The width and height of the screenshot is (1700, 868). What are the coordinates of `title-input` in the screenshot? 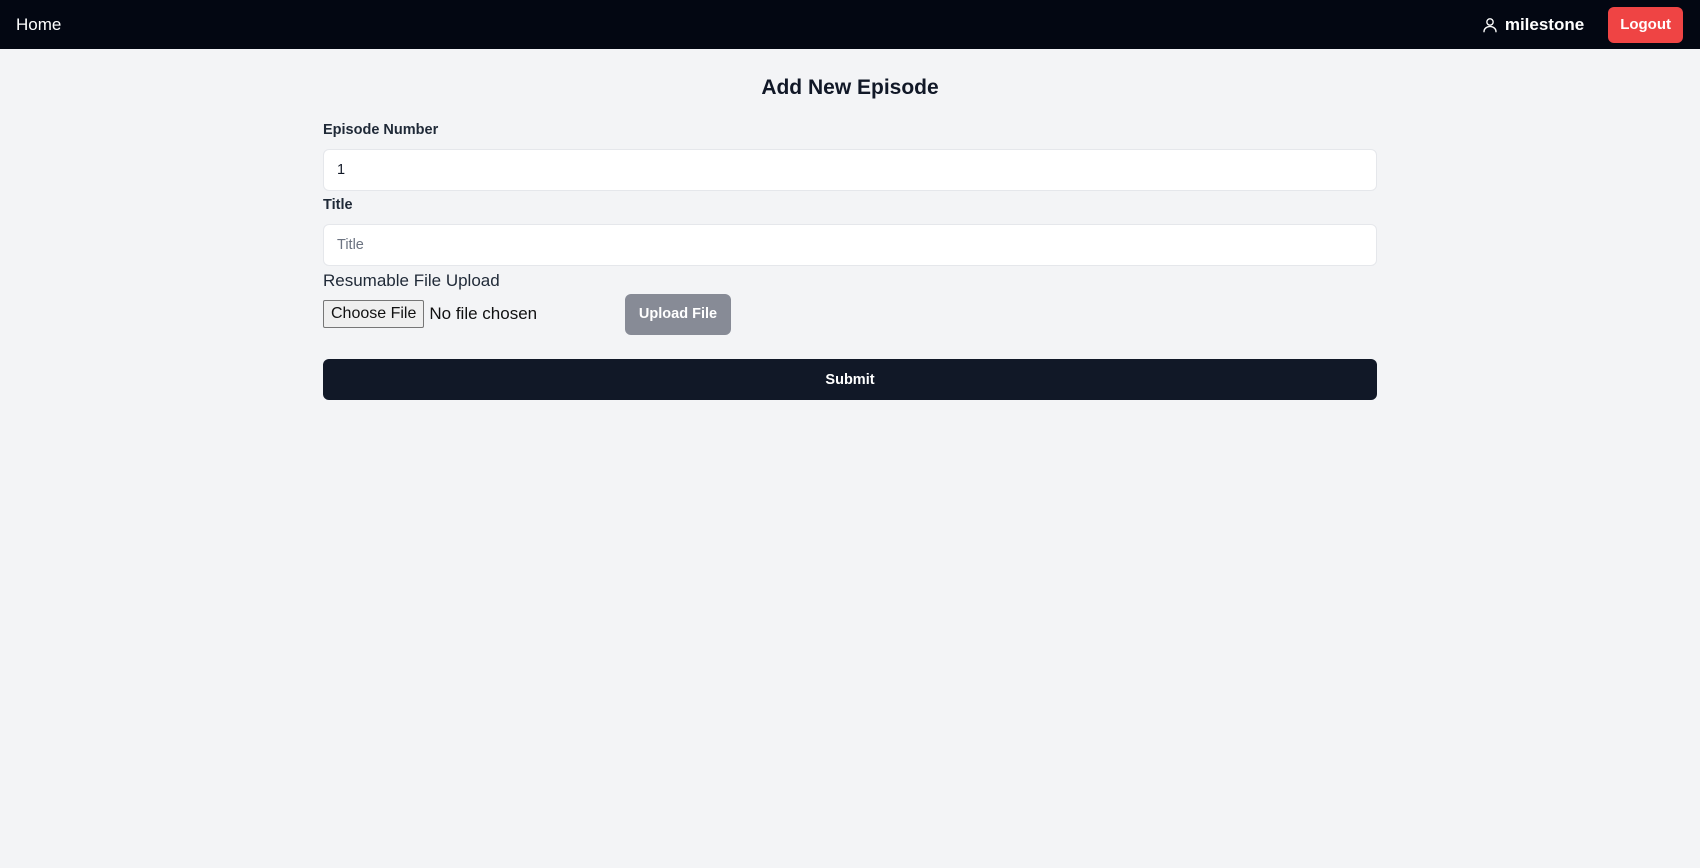 It's located at (850, 245).